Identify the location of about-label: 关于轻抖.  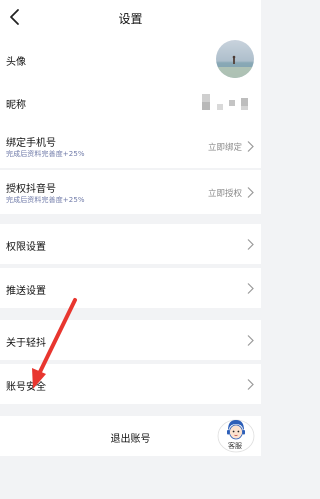
(26, 343).